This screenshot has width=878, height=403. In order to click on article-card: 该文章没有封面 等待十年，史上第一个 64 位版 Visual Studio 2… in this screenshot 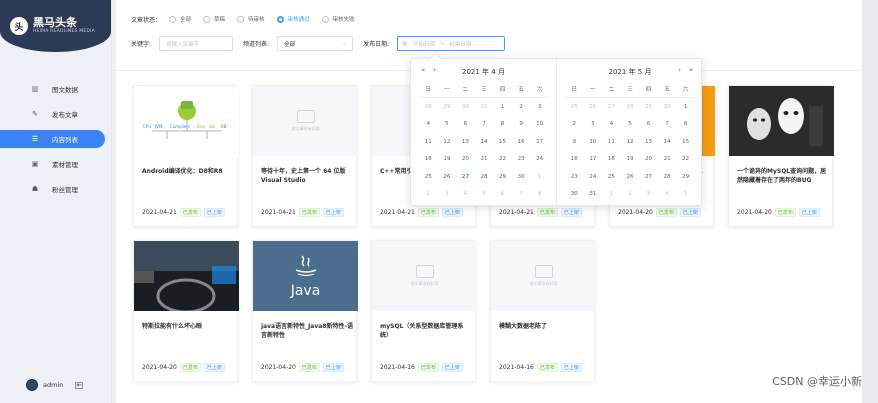, I will do `click(305, 156)`.